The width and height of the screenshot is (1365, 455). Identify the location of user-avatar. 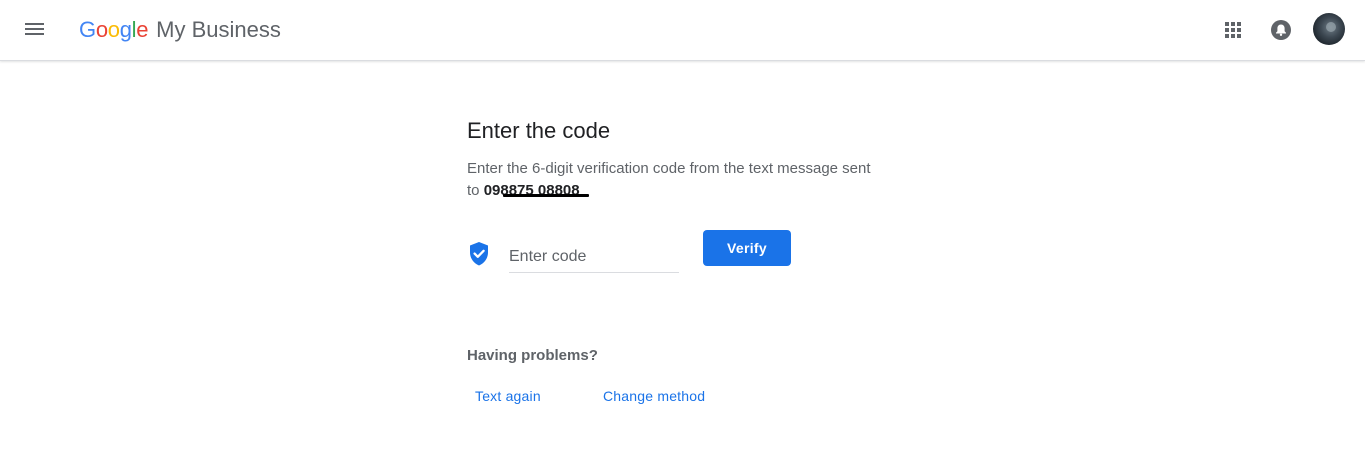
(1329, 29).